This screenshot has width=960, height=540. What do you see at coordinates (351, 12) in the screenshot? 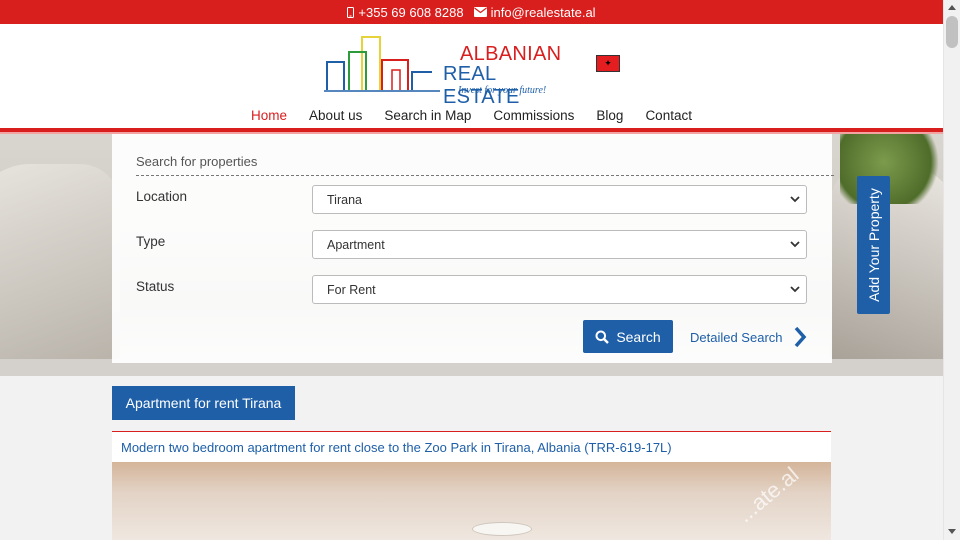
I see `mobile-phone-icon` at bounding box center [351, 12].